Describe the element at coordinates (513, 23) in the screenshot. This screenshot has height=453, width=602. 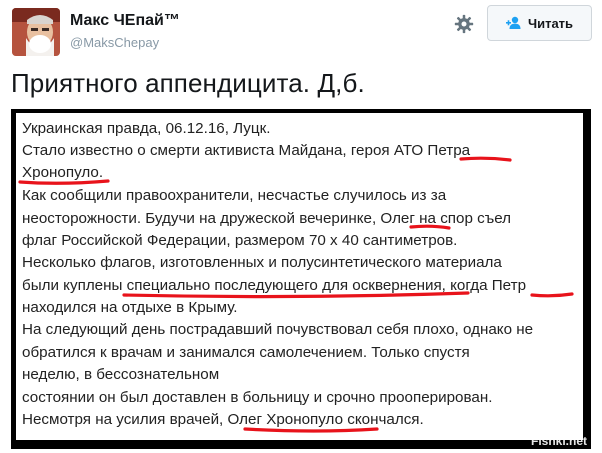
I see `add-user-icon` at that location.